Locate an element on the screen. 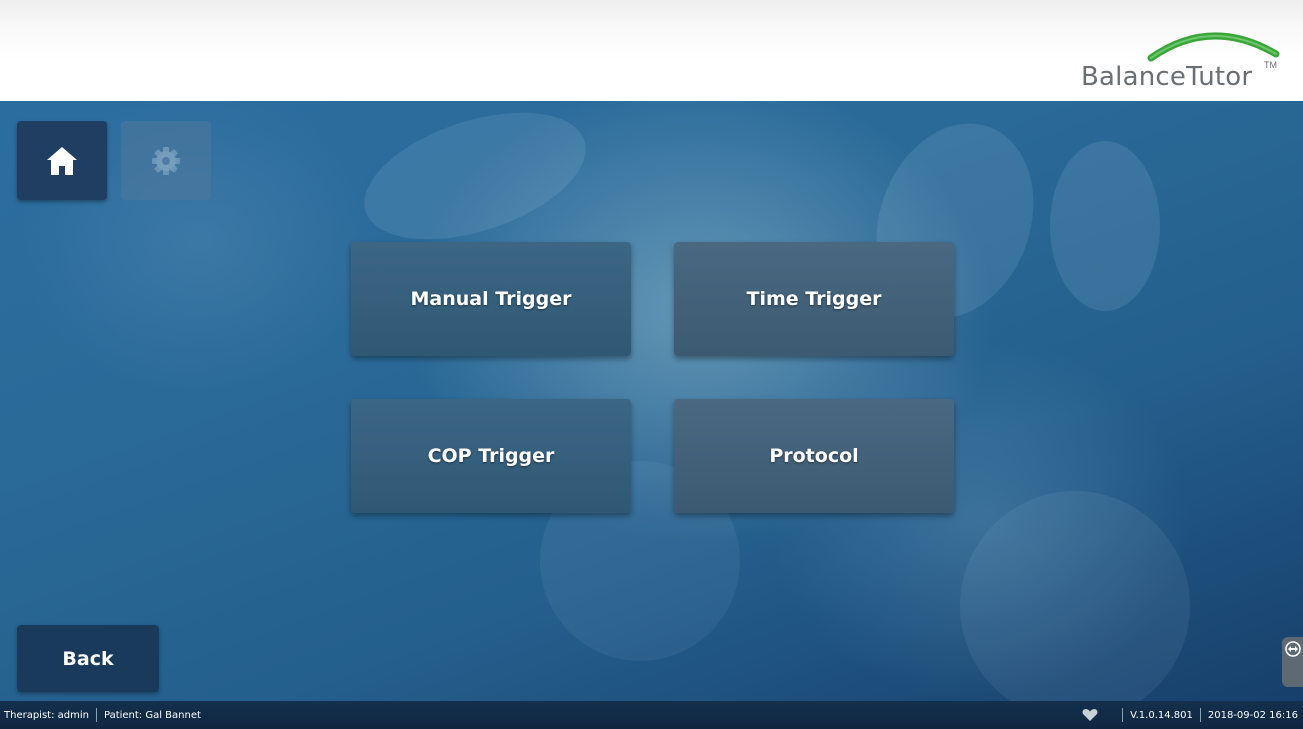 This screenshot has width=1303, height=729. home-icon is located at coordinates (62, 160).